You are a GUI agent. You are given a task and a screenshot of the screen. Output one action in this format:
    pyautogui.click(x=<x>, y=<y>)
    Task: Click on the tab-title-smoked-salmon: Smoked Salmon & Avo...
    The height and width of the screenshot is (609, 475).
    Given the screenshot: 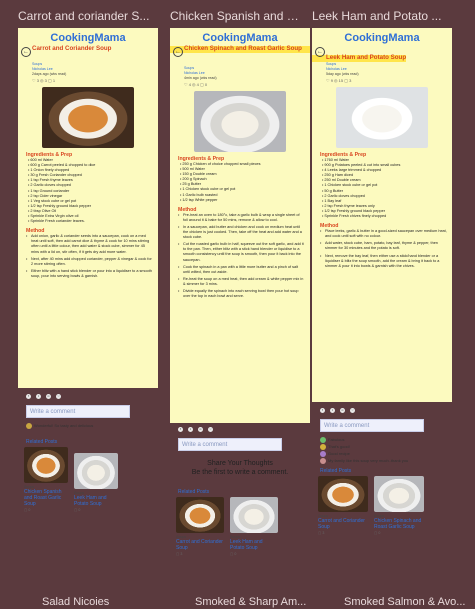 What is the action you would take?
    pyautogui.click(x=404, y=602)
    